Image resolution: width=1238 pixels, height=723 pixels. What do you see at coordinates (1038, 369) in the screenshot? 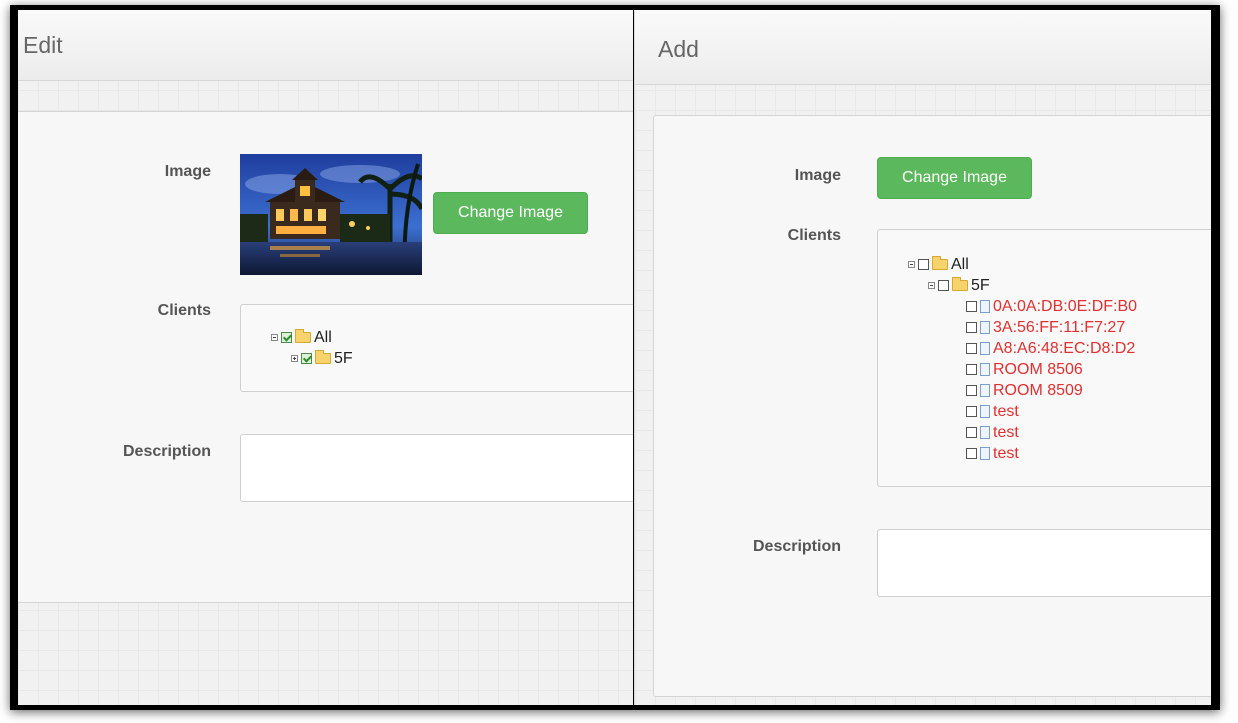
I see `client-label: ROOM 8506` at bounding box center [1038, 369].